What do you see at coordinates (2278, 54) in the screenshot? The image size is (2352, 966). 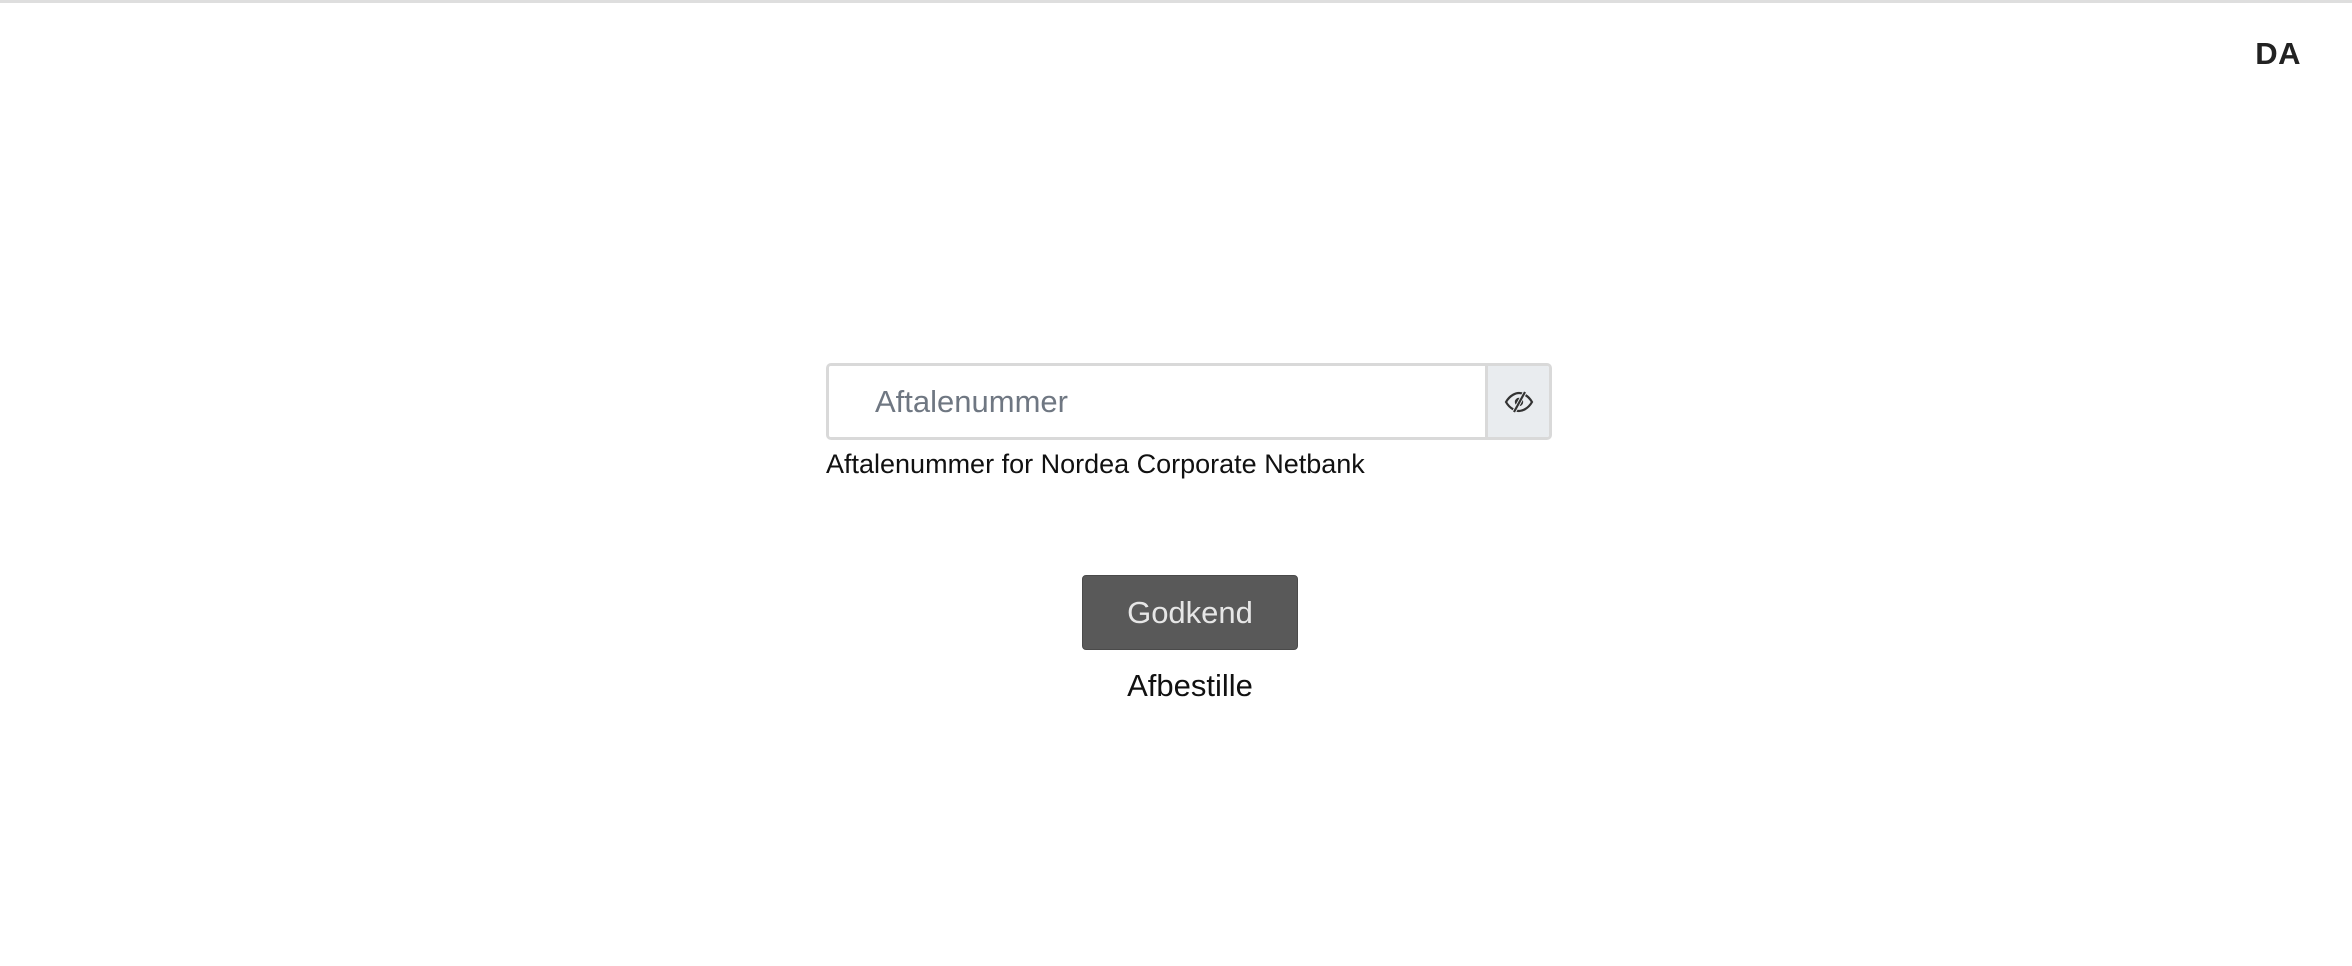 I see `language-selector: DA` at bounding box center [2278, 54].